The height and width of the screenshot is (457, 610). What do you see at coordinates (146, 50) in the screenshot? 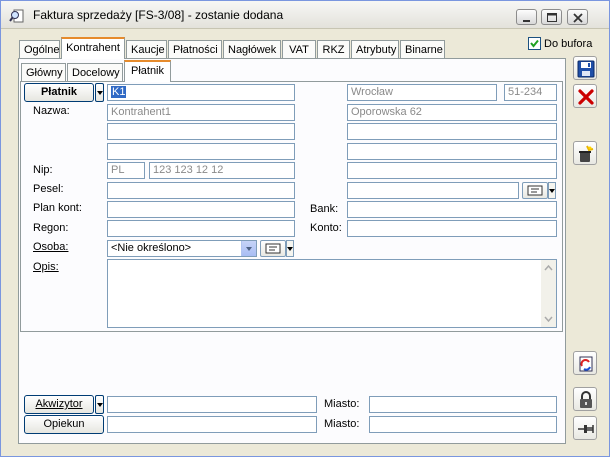
I see `tab-kaucje: Kaucje` at bounding box center [146, 50].